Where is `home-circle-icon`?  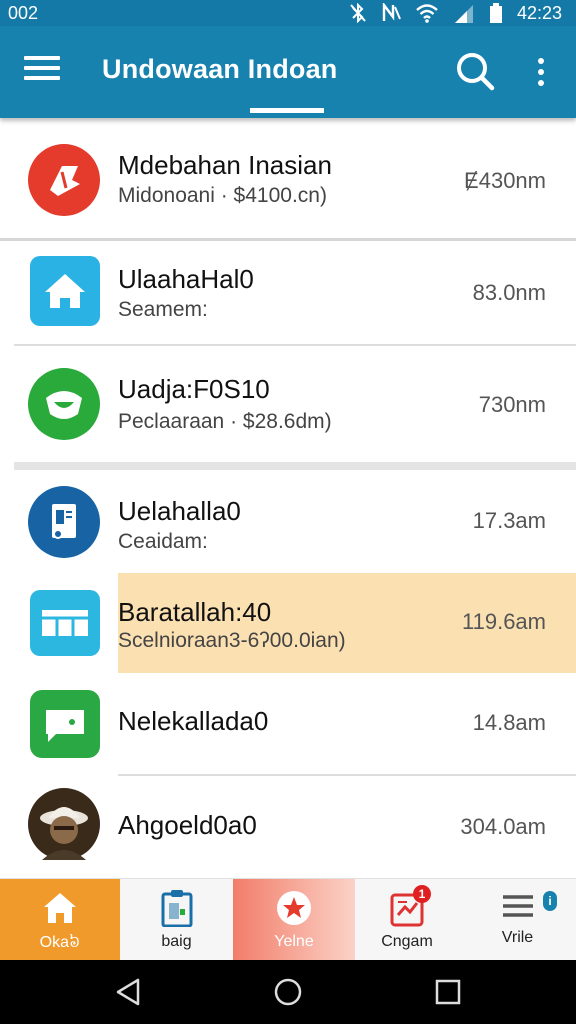 home-circle-icon is located at coordinates (288, 992).